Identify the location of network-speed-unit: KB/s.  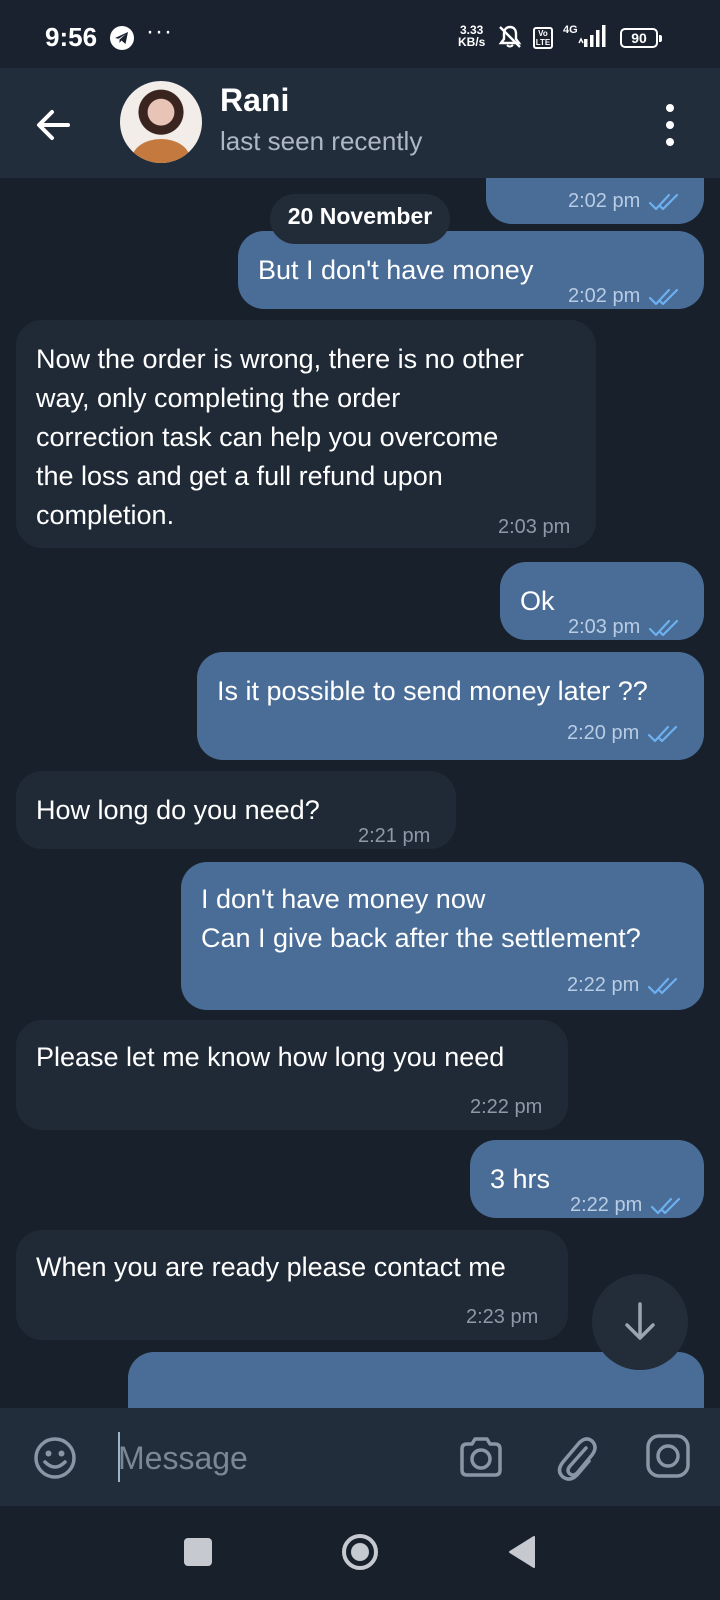
(472, 42).